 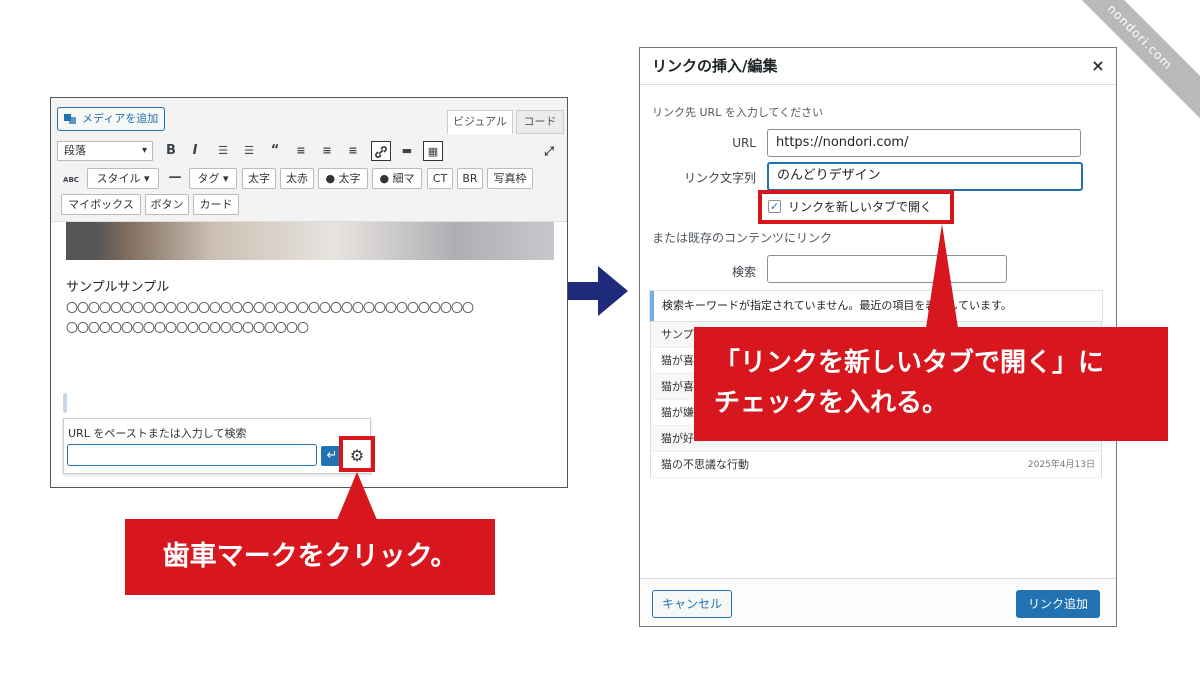 I want to click on btn-user-bold: ● 太字, so click(x=343, y=178).